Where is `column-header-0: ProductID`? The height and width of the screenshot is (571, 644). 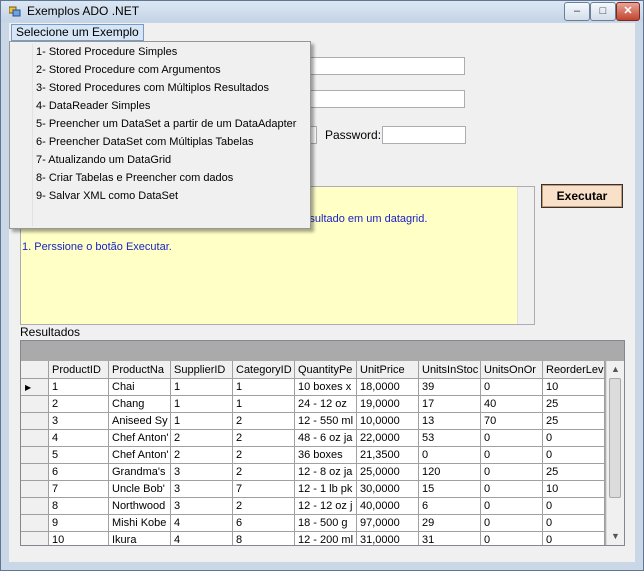 column-header-0: ProductID is located at coordinates (79, 370).